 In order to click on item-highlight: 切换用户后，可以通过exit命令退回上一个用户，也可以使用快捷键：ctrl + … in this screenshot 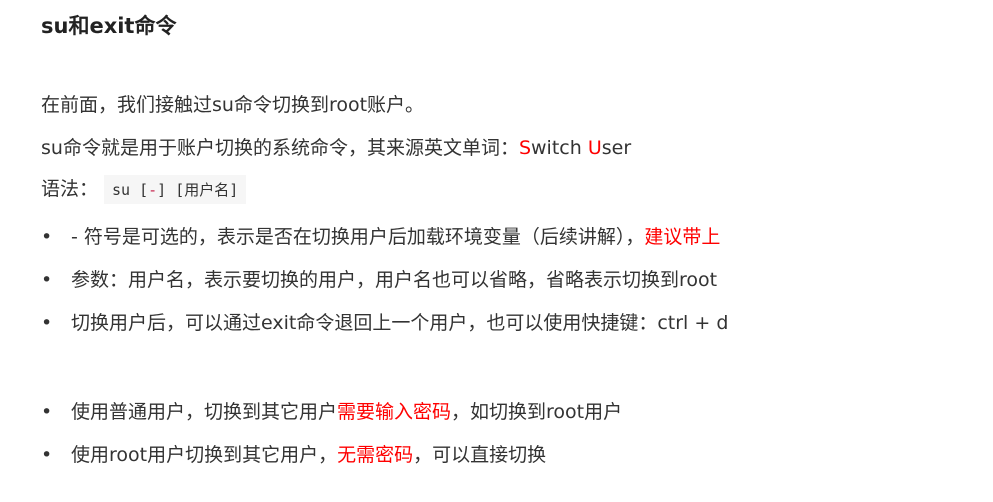, I will do `click(400, 323)`.